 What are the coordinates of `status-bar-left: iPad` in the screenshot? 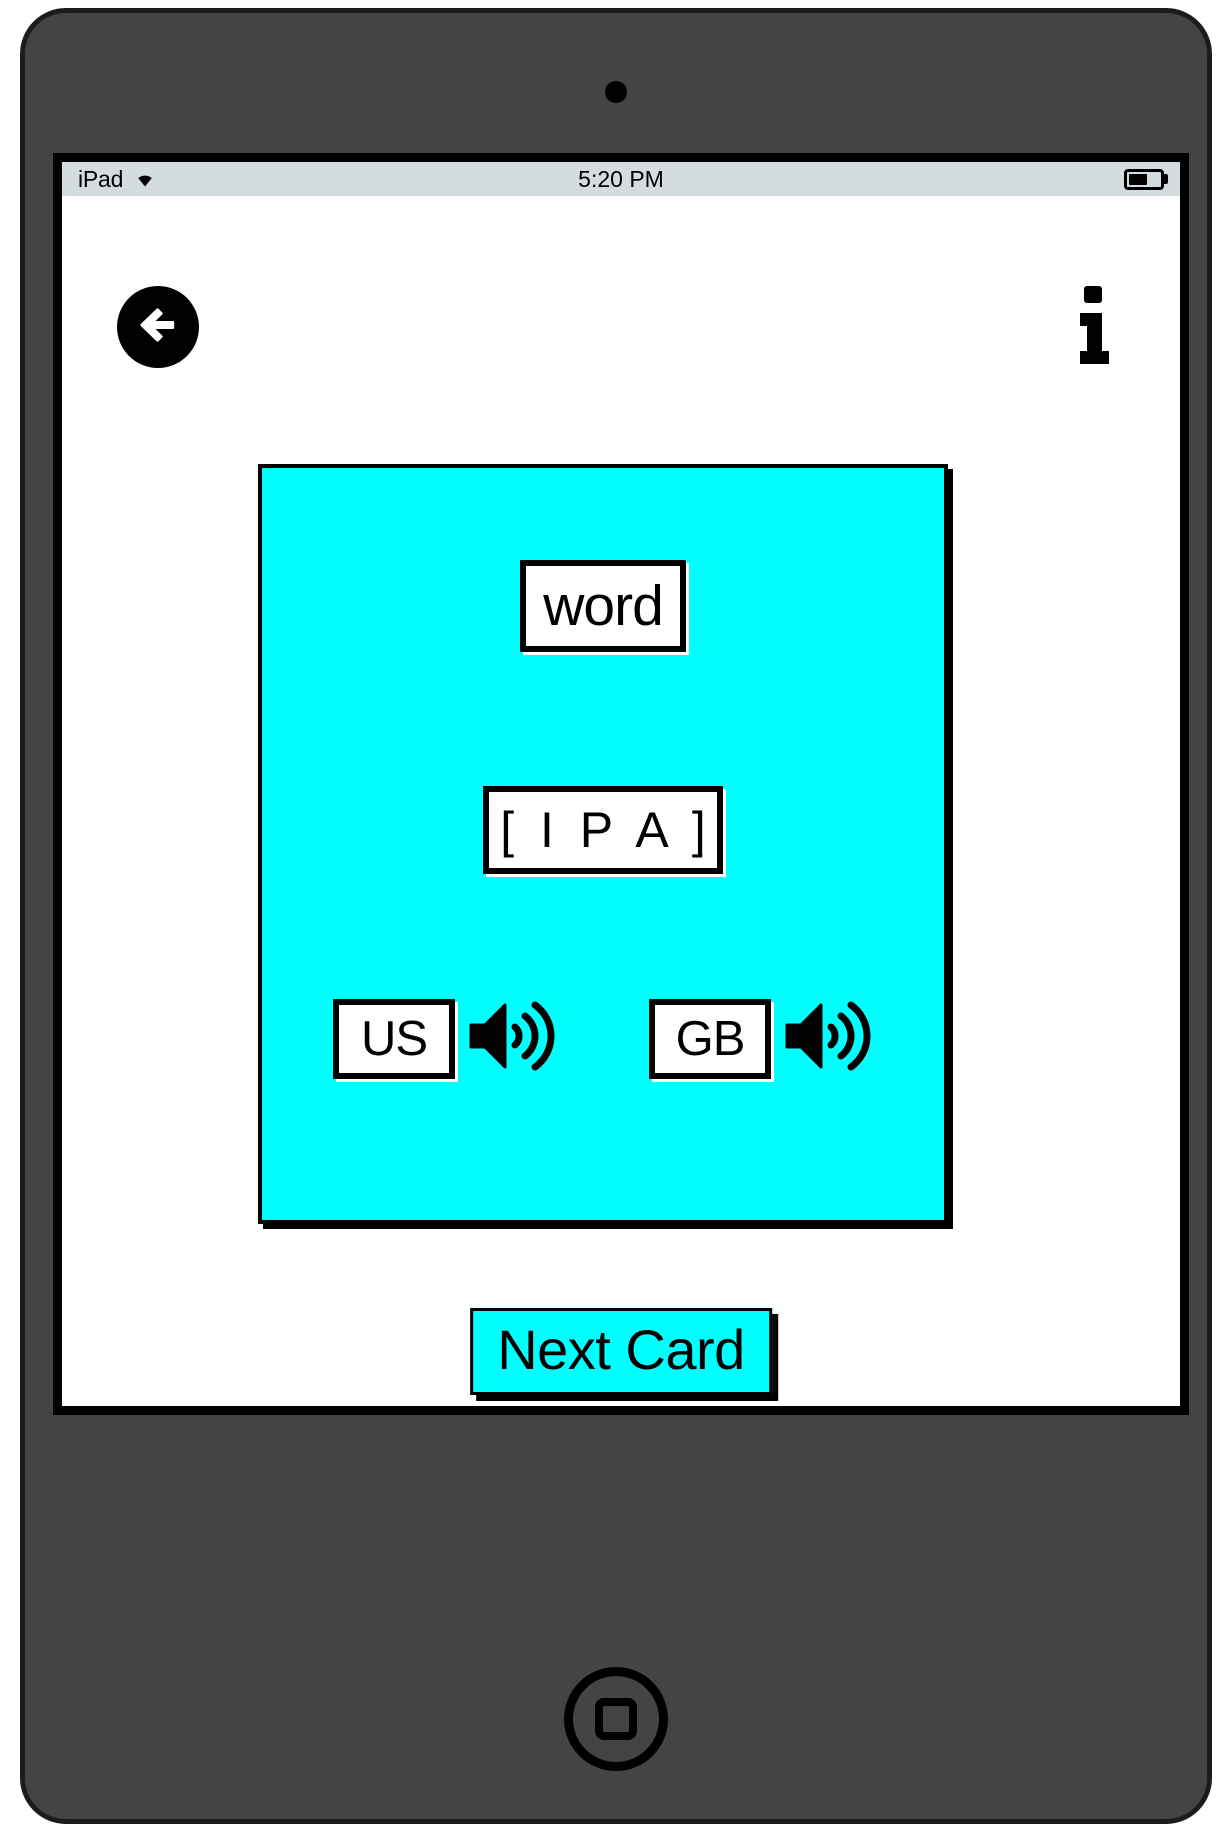 It's located at (118, 179).